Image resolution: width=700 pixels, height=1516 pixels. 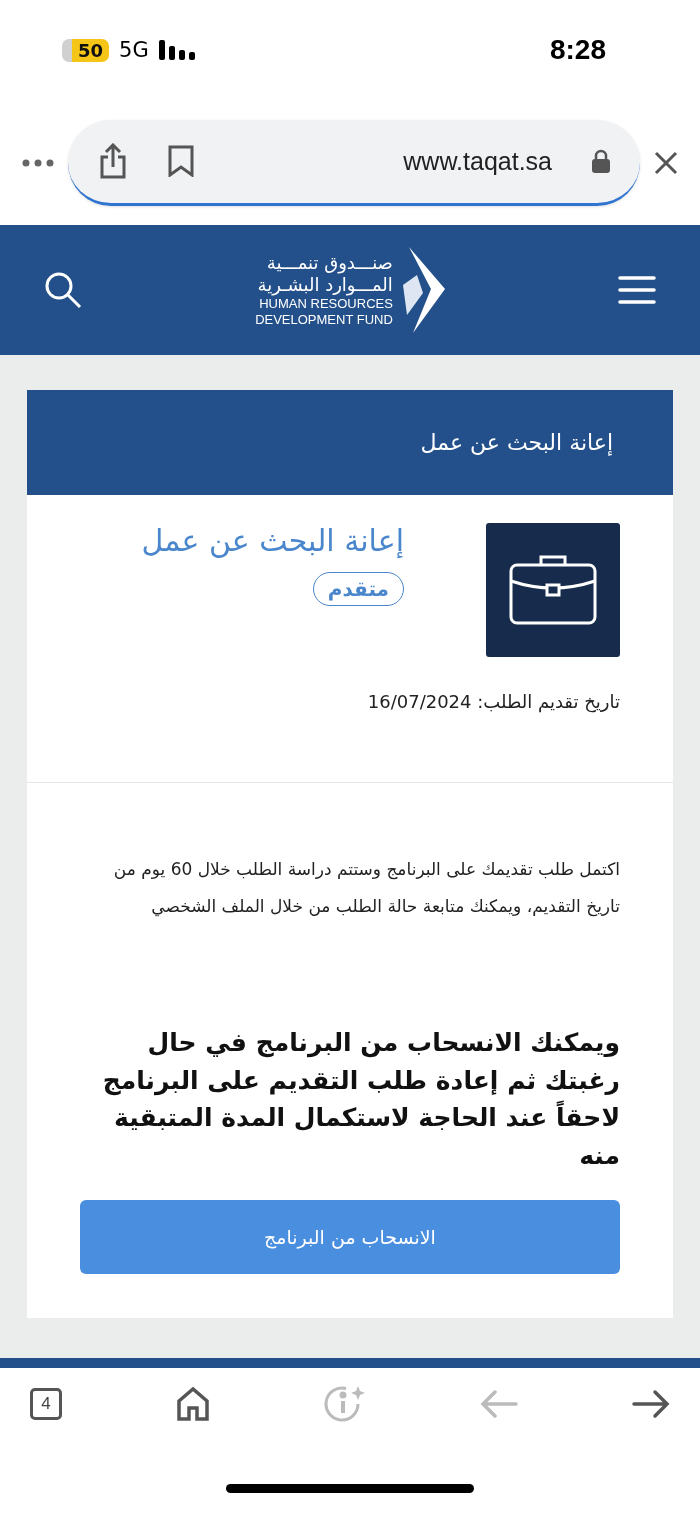 What do you see at coordinates (516, 442) in the screenshot?
I see `section-title: إعانة البحث عن عمل` at bounding box center [516, 442].